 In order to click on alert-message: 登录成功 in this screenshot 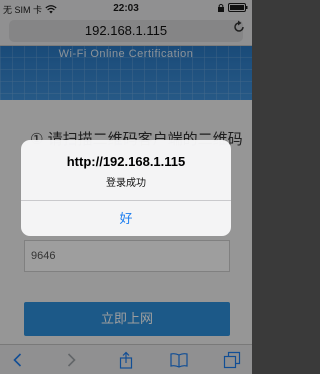, I will do `click(126, 183)`.